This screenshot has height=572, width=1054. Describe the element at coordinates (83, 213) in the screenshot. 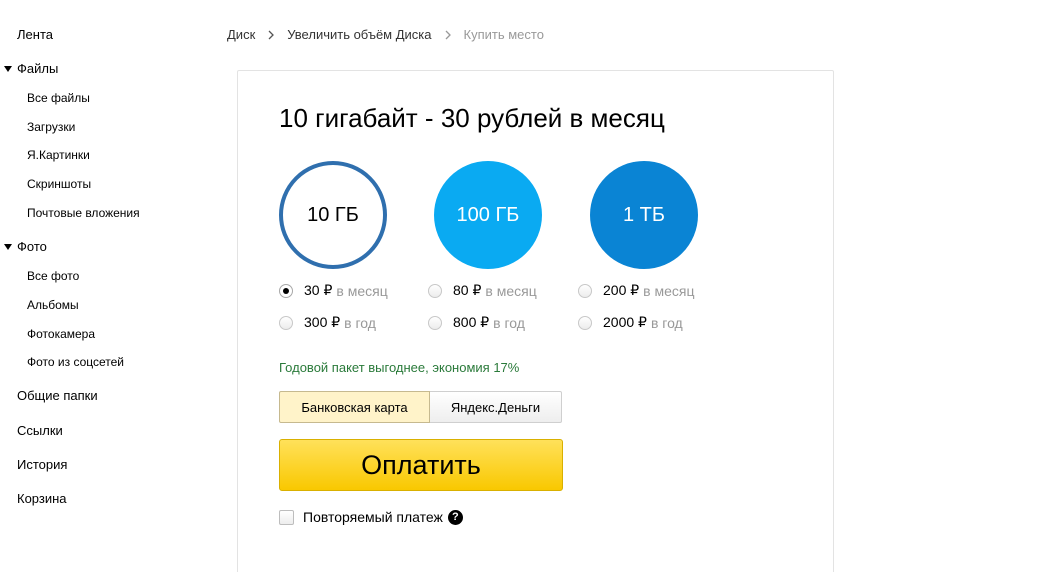

I see `sidebar-item-mail-attachments: Почтовые вложения` at that location.